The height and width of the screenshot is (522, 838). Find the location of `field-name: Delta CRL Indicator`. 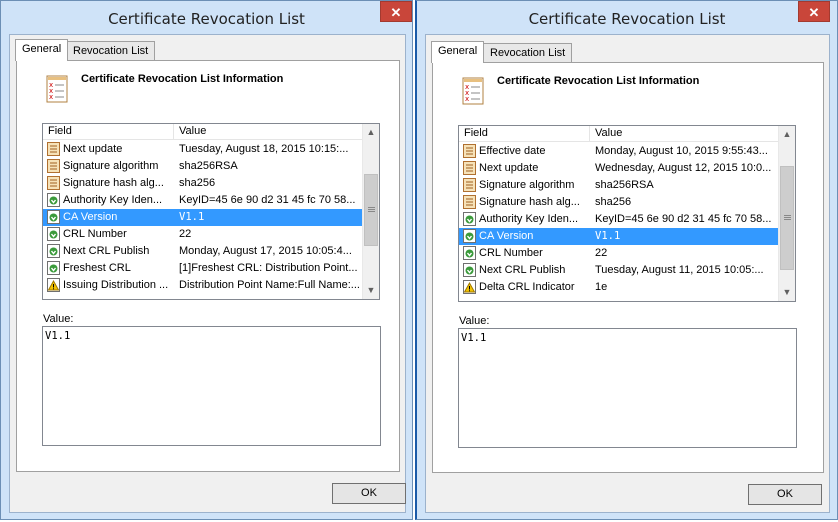

field-name: Delta CRL Indicator is located at coordinates (527, 287).